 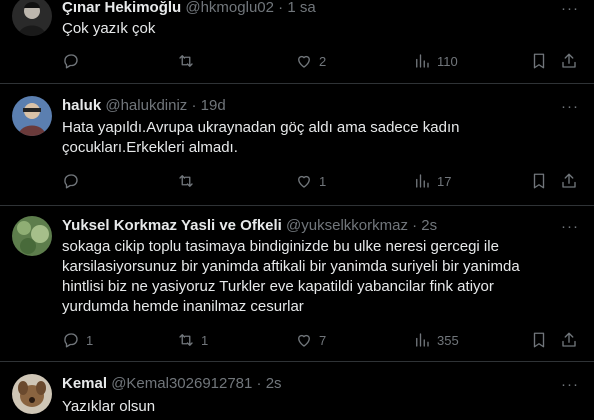 I want to click on like-button: 2, so click(x=310, y=61).